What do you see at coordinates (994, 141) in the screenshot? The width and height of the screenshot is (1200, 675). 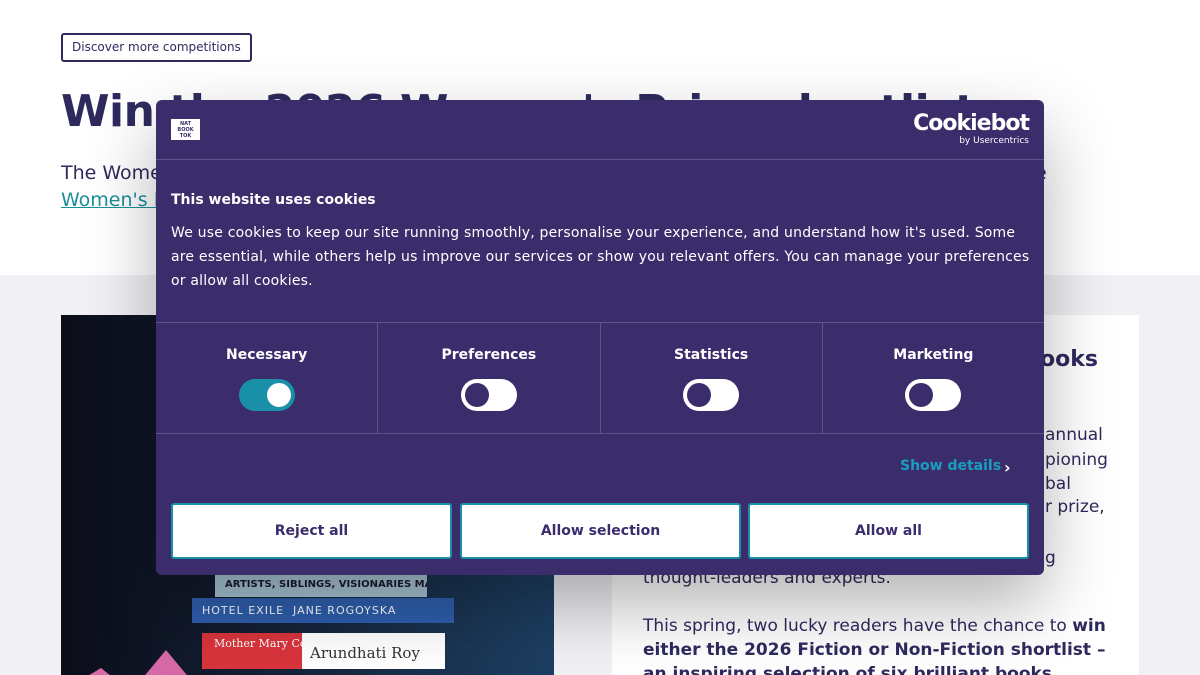 I see `provider-sub: by Usercentrics` at bounding box center [994, 141].